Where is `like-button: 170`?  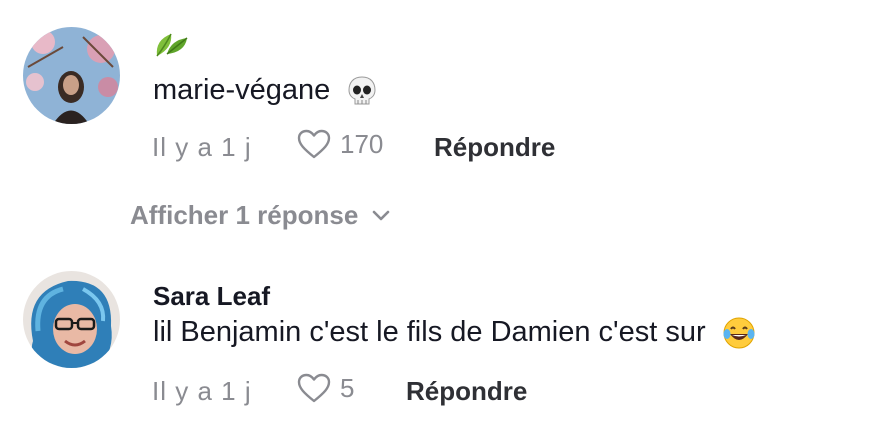 like-button: 170 is located at coordinates (339, 144).